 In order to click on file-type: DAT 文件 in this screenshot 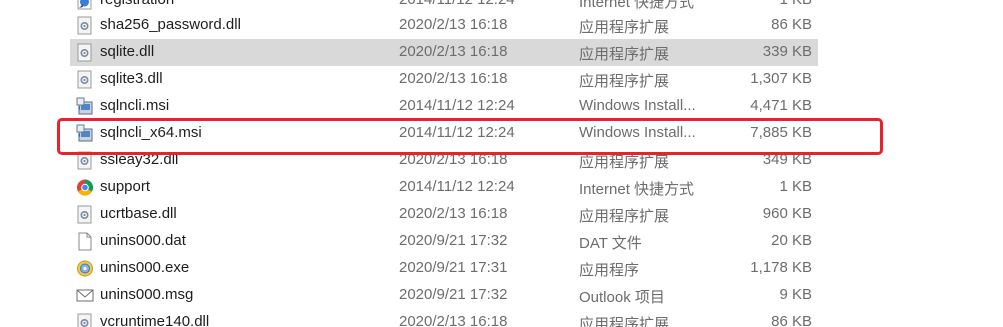, I will do `click(610, 243)`.